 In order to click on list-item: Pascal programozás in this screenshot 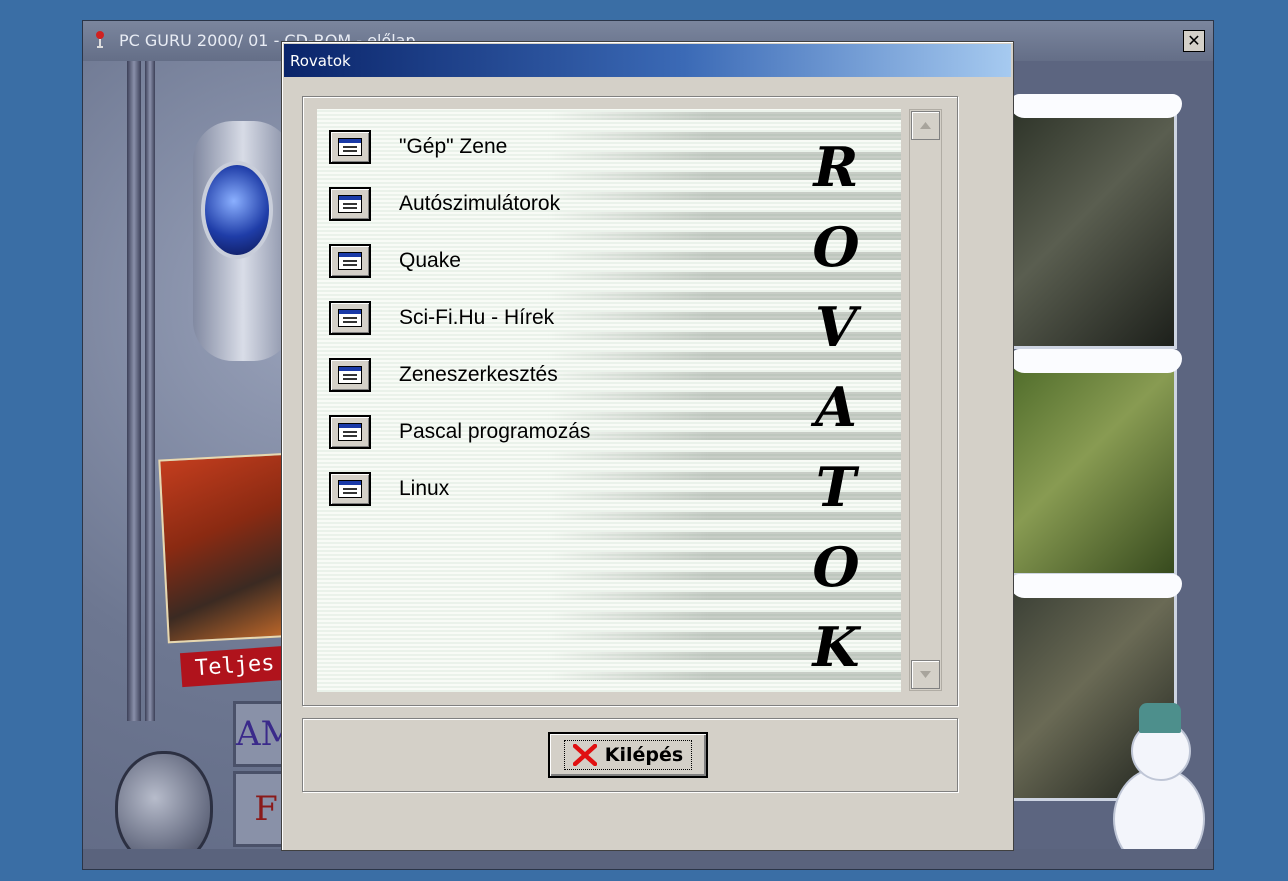, I will do `click(459, 432)`.